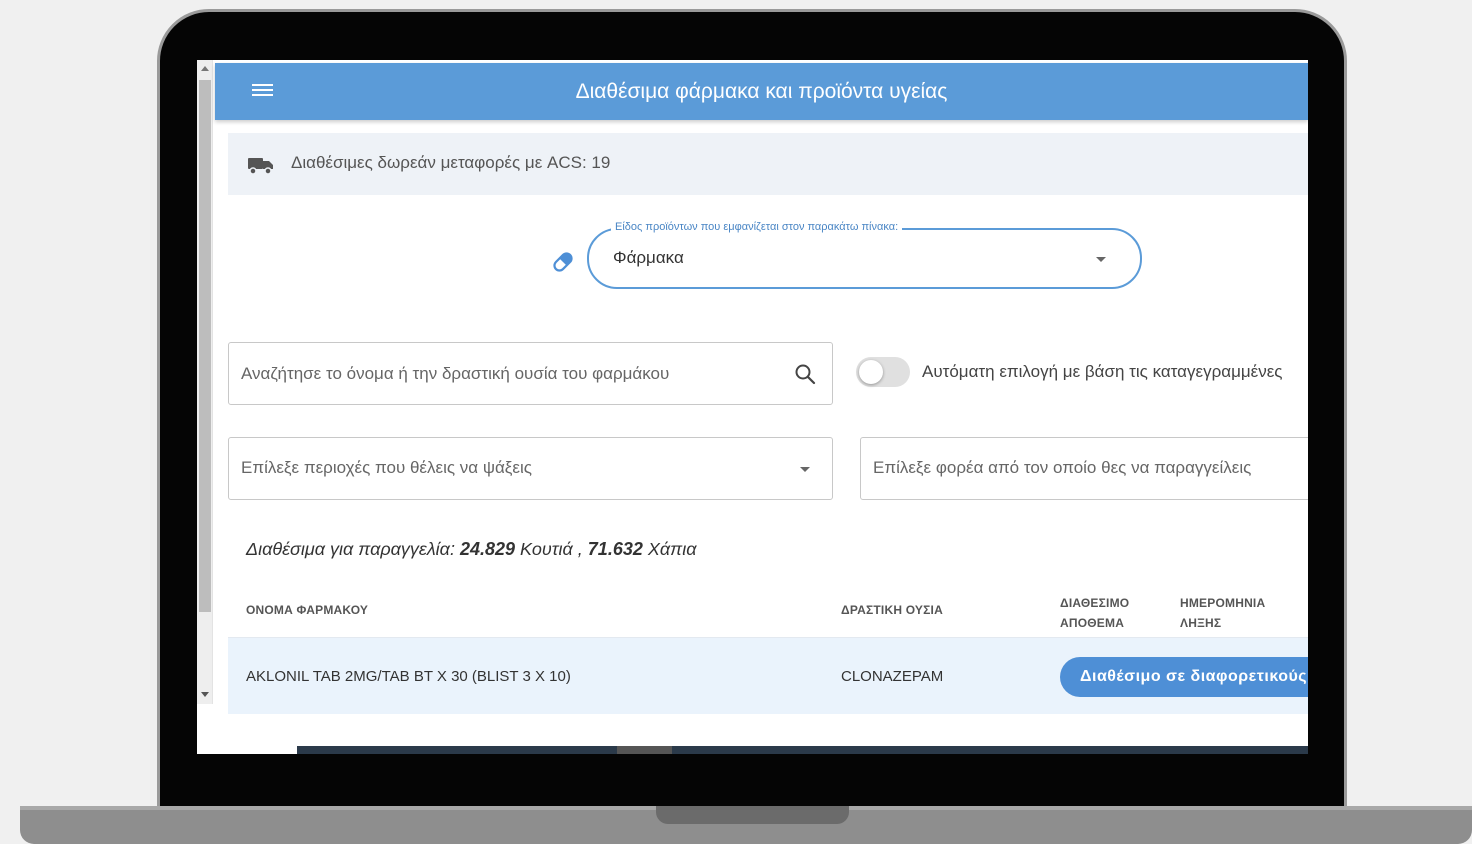  Describe the element at coordinates (615, 549) in the screenshot. I see `pills-count: 71.632` at that location.